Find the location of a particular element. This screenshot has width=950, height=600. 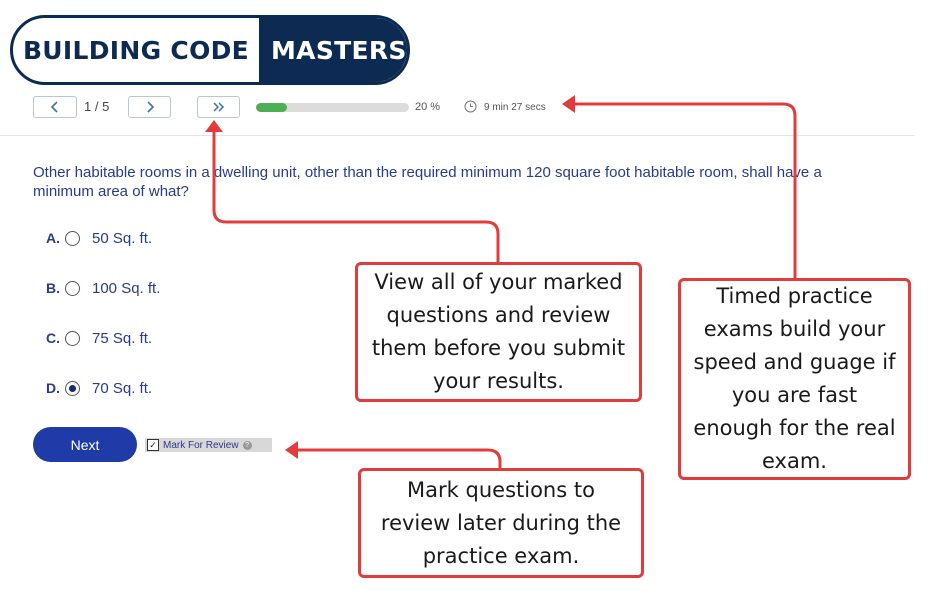

callout-line: your results. is located at coordinates (498, 381).